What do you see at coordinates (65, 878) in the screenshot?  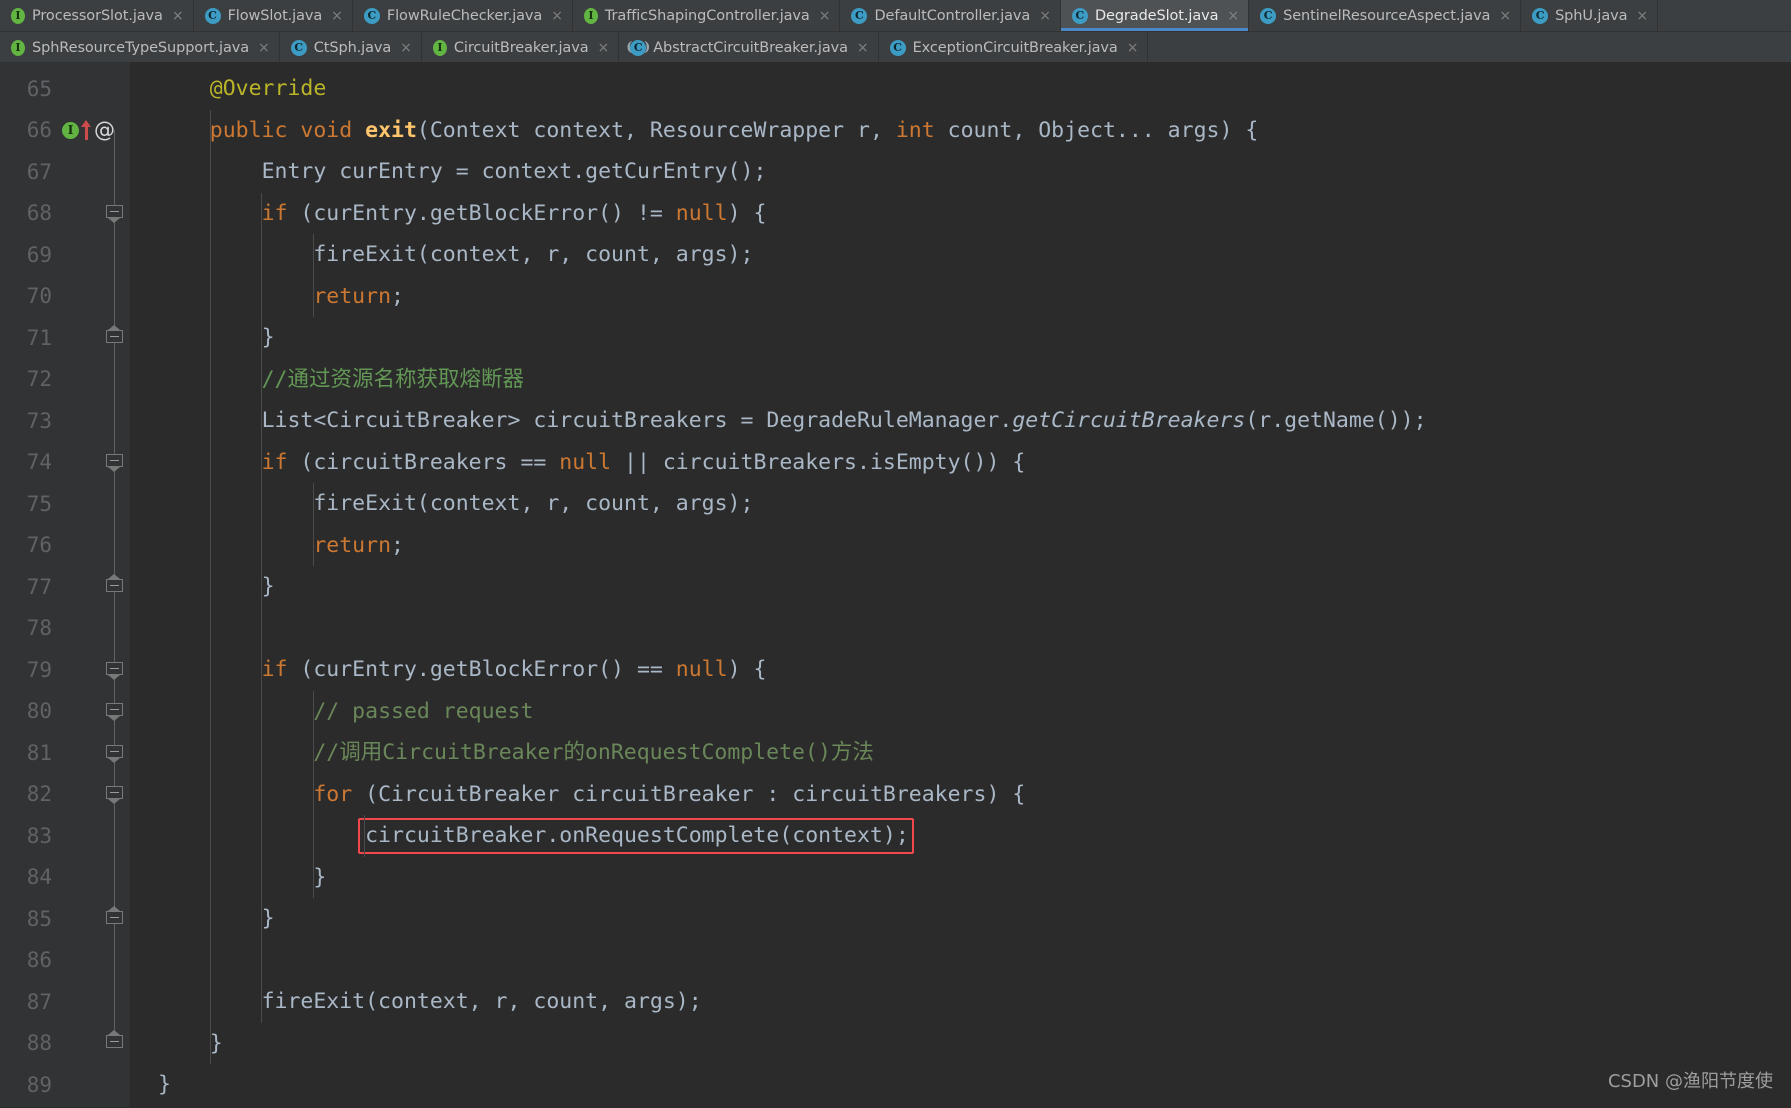 I see `gutter-line: 84` at bounding box center [65, 878].